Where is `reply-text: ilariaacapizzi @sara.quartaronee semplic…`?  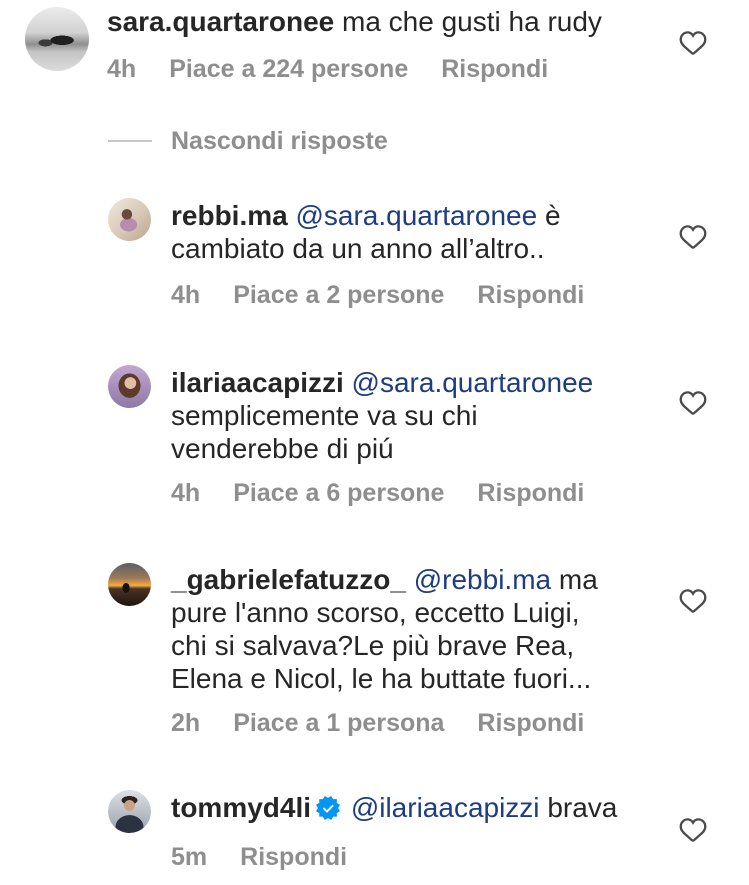
reply-text: ilariaacapizzi @sara.quartaronee semplic… is located at coordinates (411, 415).